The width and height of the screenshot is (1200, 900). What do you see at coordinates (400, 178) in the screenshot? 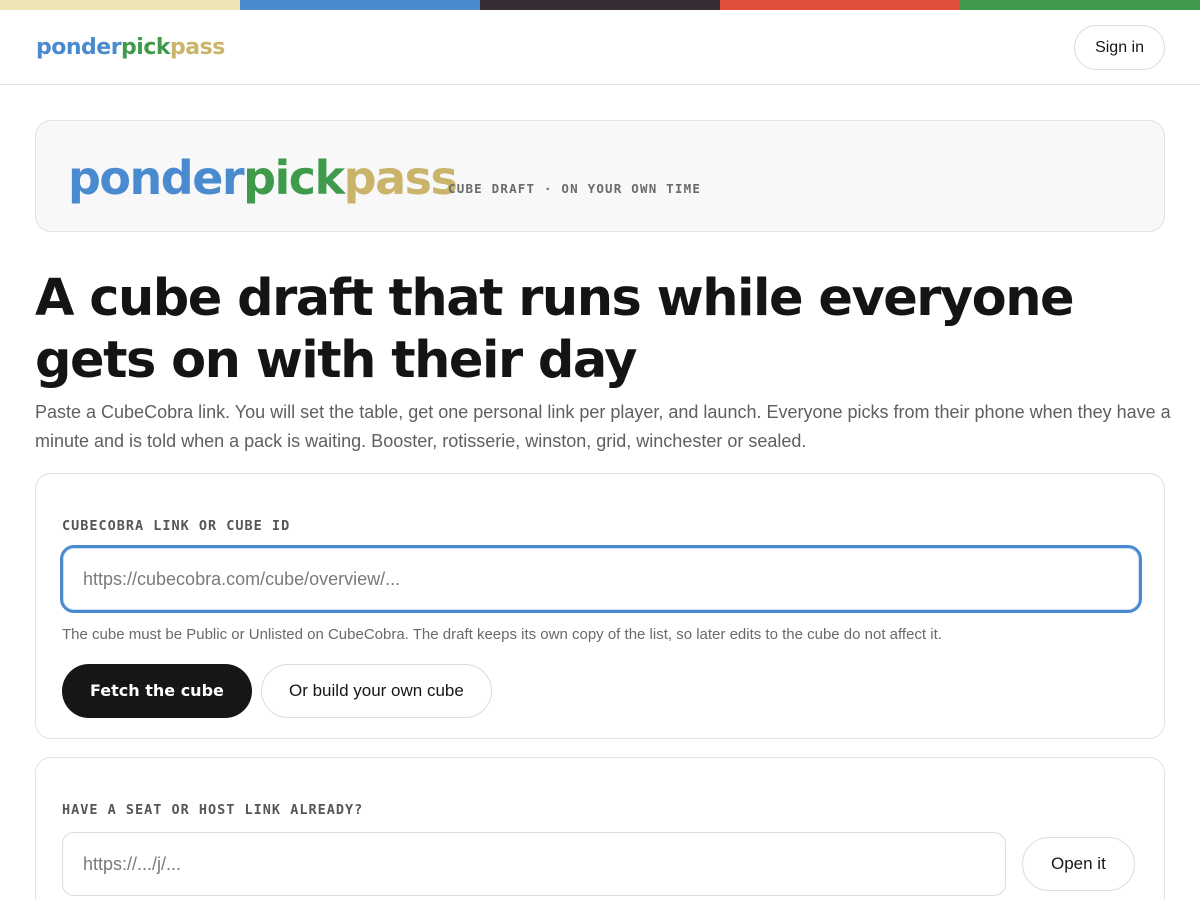
I see `hero-brand-pass: pass` at bounding box center [400, 178].